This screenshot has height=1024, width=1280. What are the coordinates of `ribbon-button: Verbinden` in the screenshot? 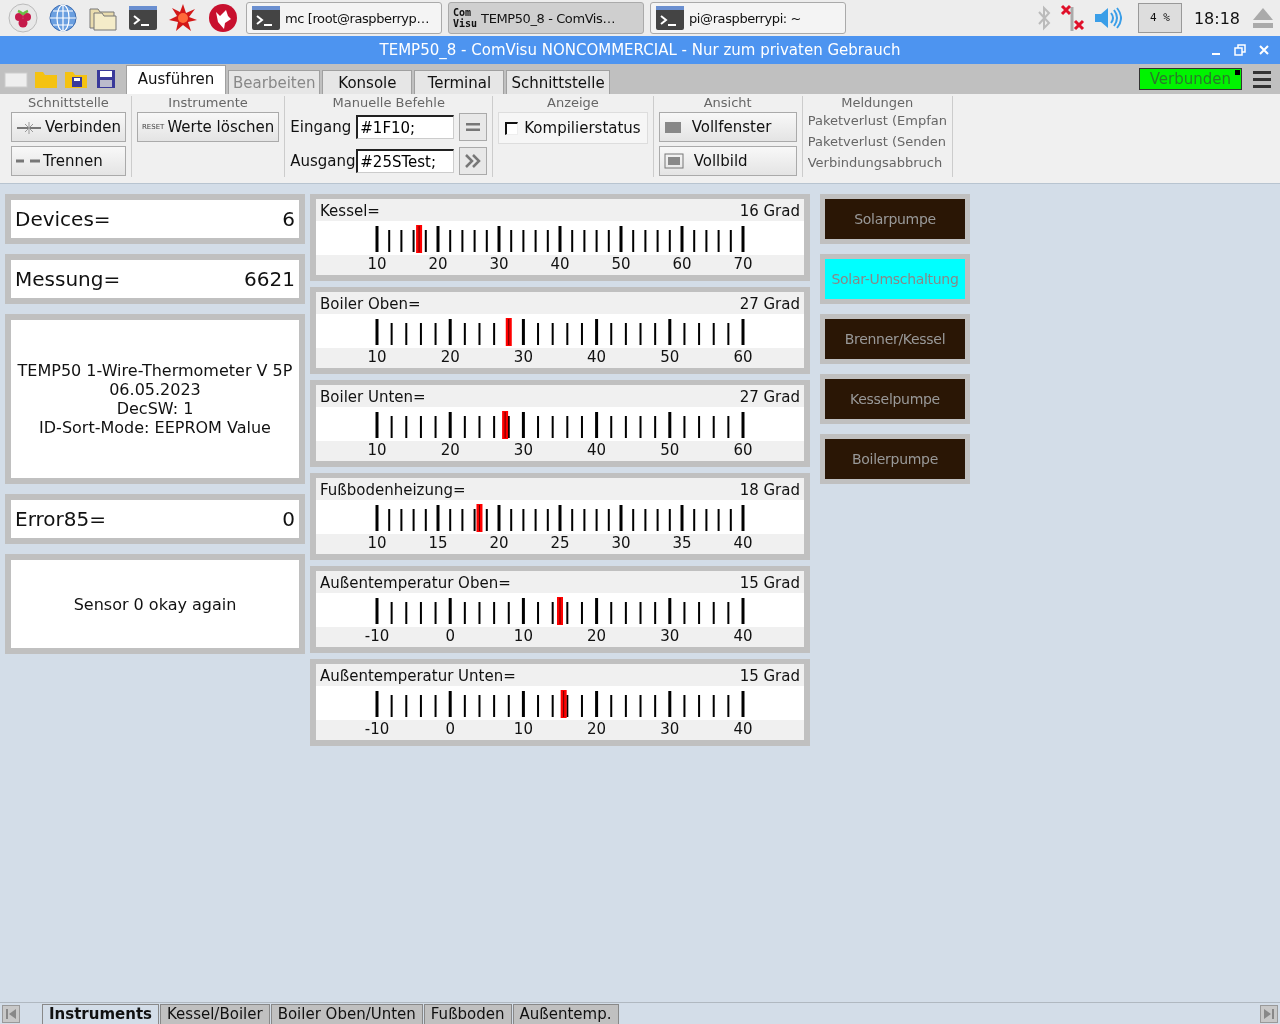 It's located at (68, 127).